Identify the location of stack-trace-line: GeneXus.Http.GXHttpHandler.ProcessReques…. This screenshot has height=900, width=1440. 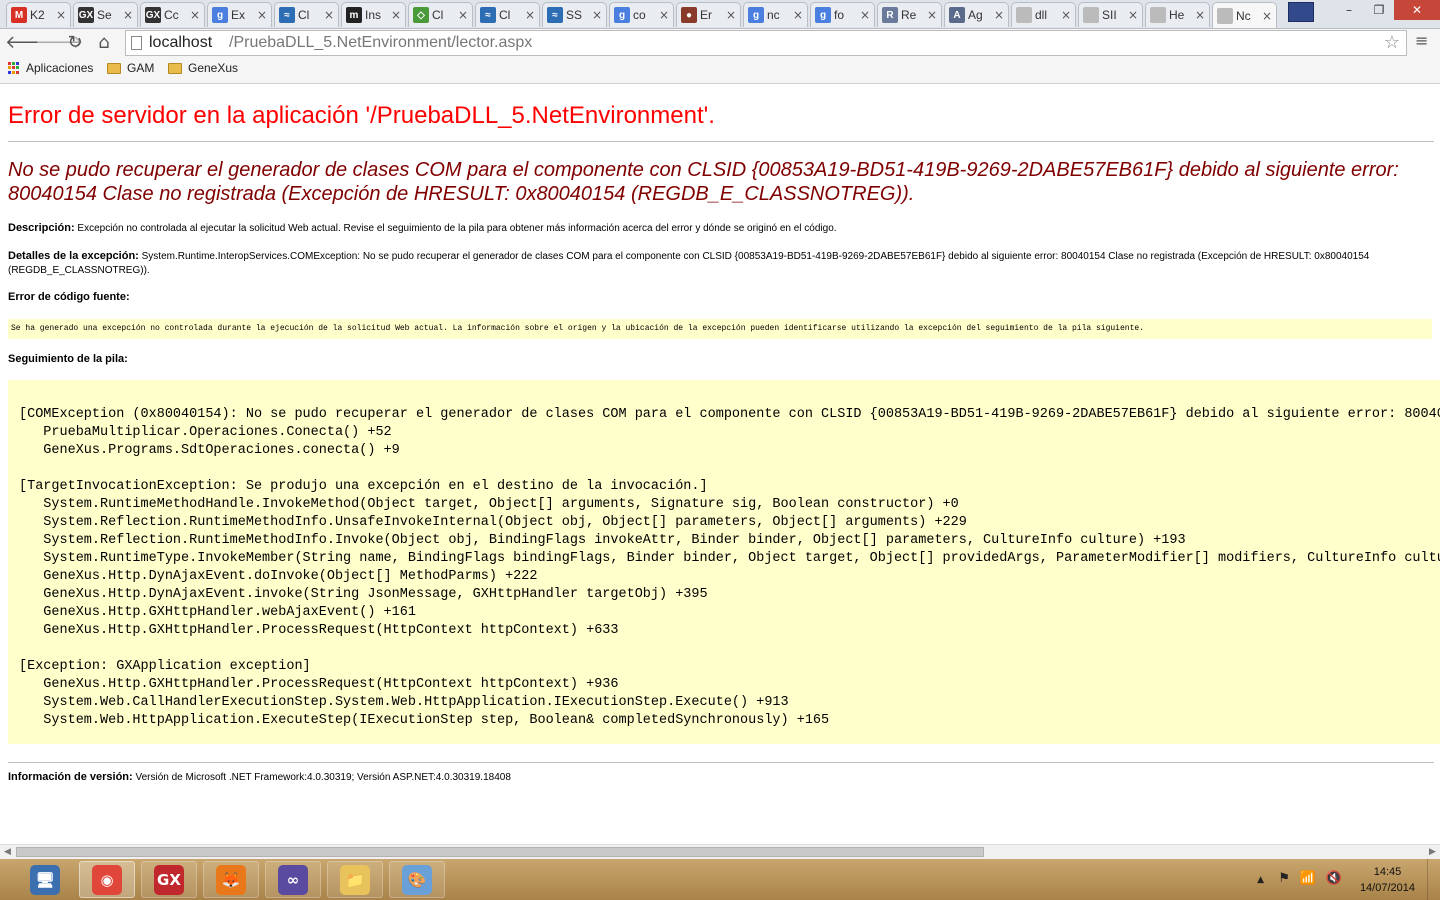
(319, 684).